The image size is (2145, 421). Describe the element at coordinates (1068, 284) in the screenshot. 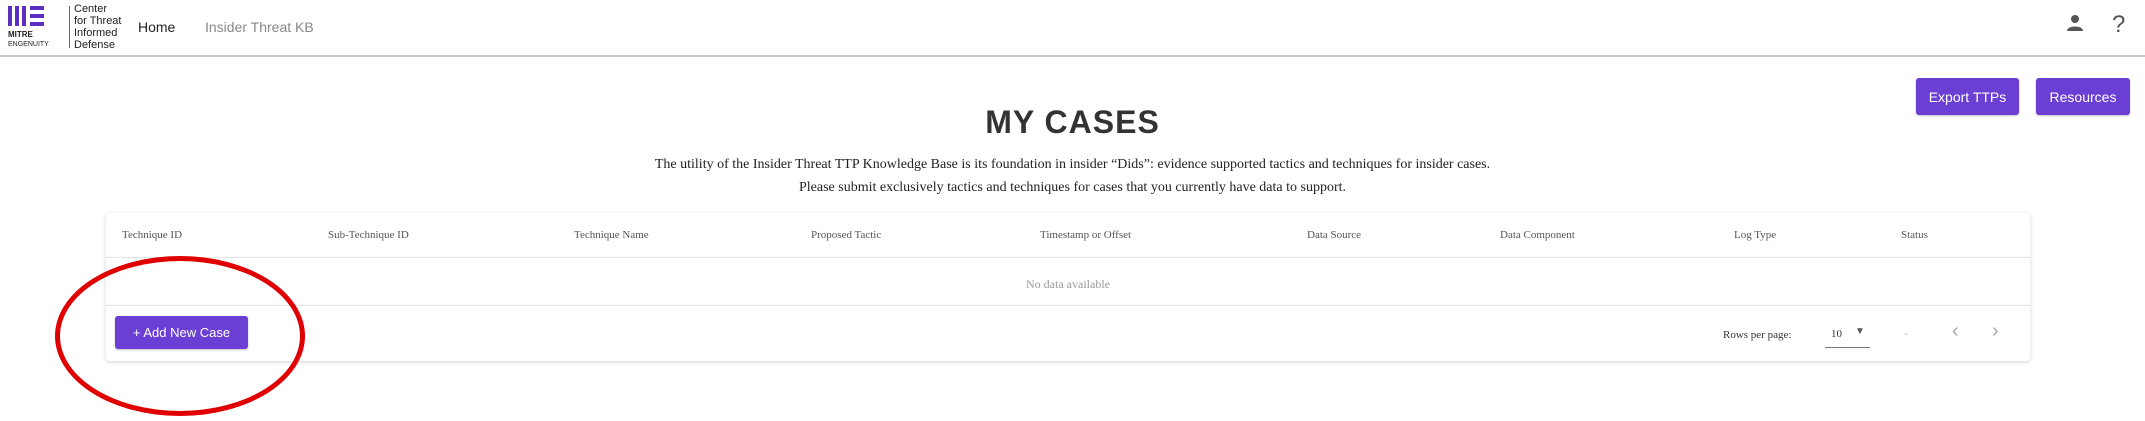

I see `table-empty-message: No data available` at that location.